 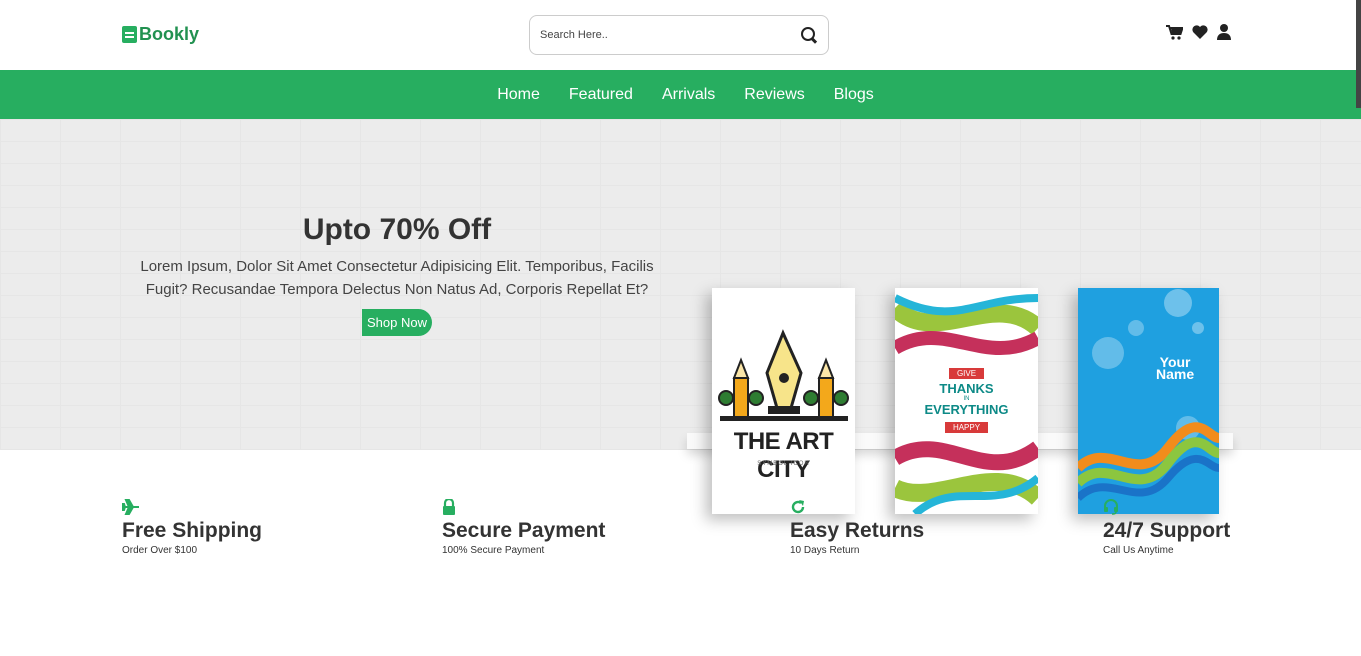 I want to click on book-cover-thanks: GIVE THANKS IN EVERYTHING HAPPY, so click(x=966, y=401).